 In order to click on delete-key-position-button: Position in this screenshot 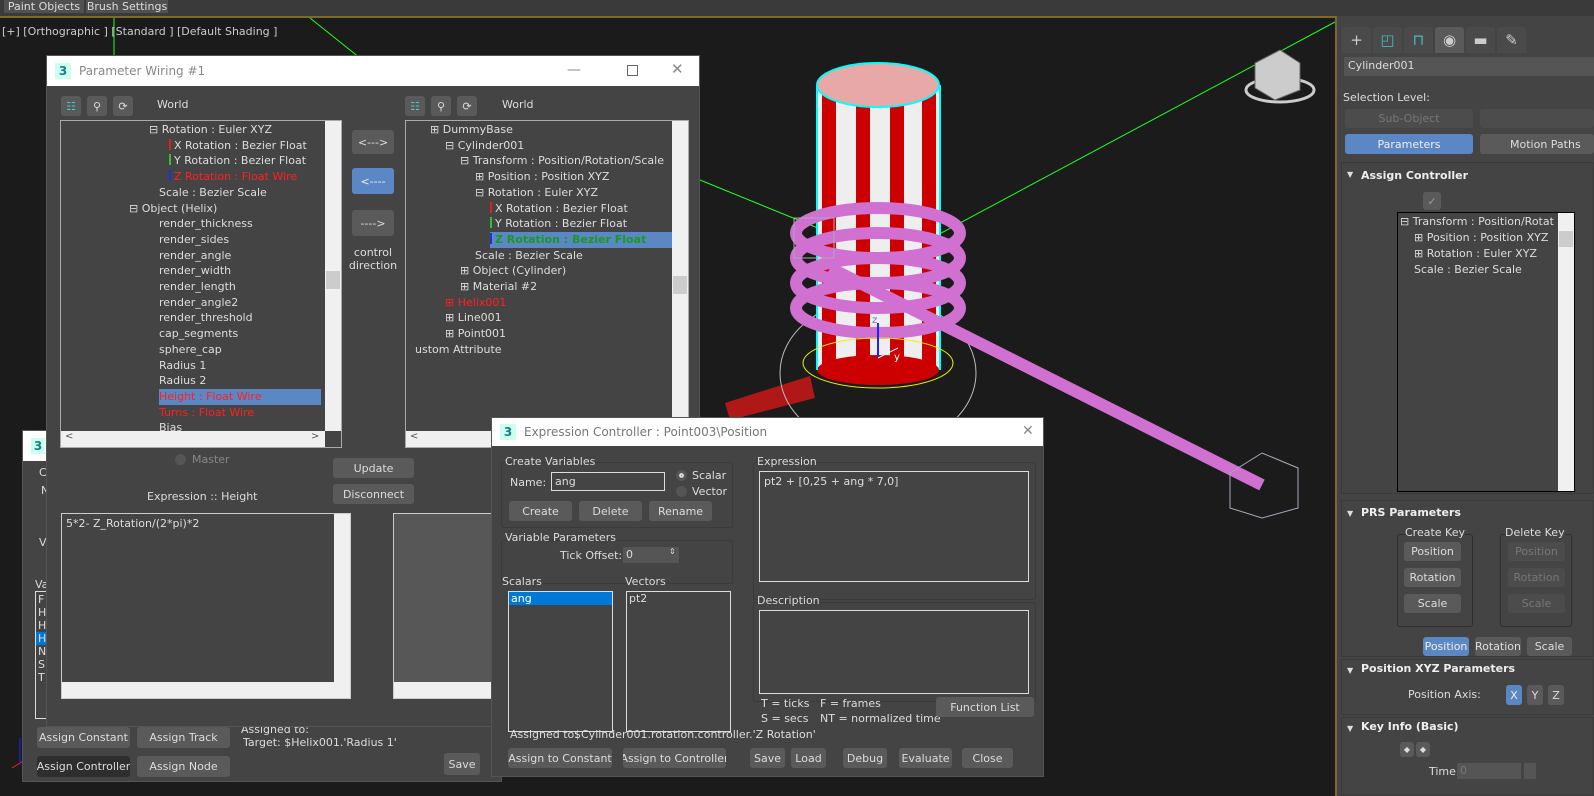, I will do `click(1536, 551)`.